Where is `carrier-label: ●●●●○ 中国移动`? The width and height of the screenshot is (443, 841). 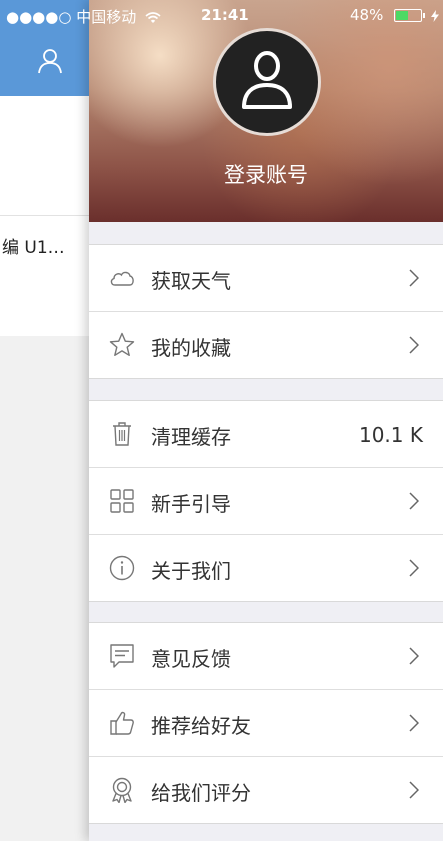
carrier-label: ●●●●○ 中国移动 is located at coordinates (83, 16).